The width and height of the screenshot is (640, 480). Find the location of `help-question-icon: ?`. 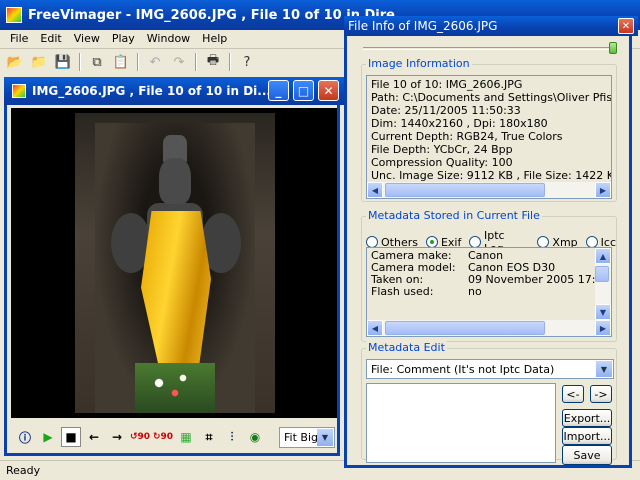

help-question-icon: ? is located at coordinates (247, 62).